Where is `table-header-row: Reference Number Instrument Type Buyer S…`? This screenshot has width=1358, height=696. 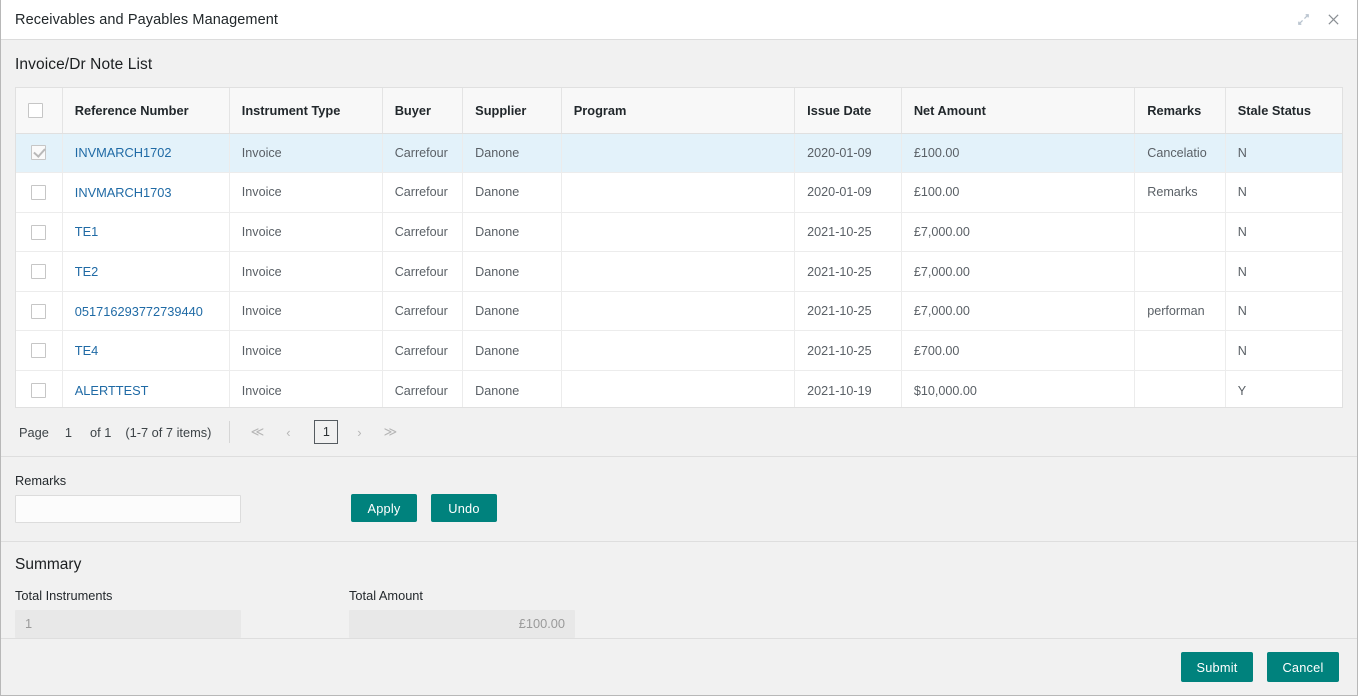
table-header-row: Reference Number Instrument Type Buyer S… is located at coordinates (679, 111).